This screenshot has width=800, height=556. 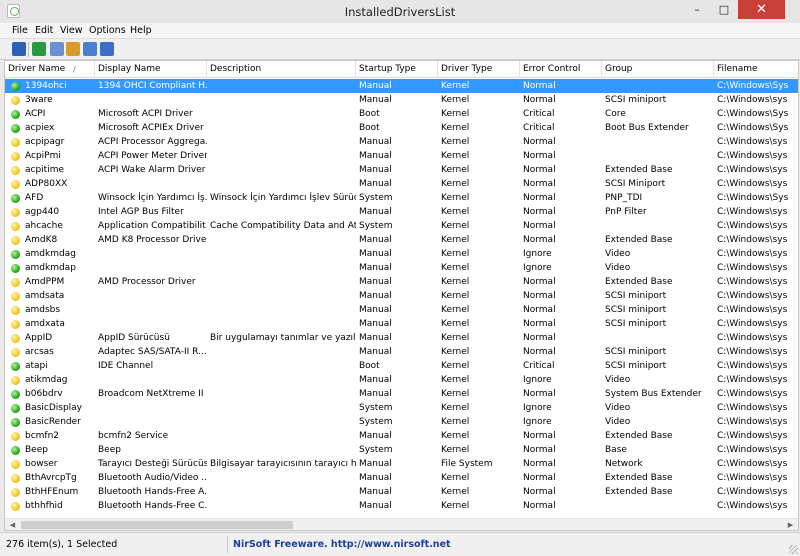 What do you see at coordinates (50, 69) in the screenshot?
I see `column-header-driver-name: Driver Name /` at bounding box center [50, 69].